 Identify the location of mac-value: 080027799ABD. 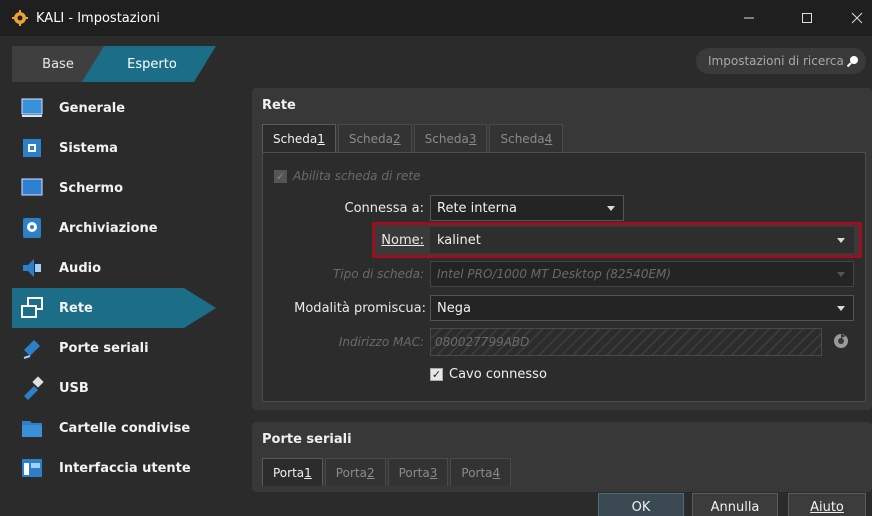
(482, 342).